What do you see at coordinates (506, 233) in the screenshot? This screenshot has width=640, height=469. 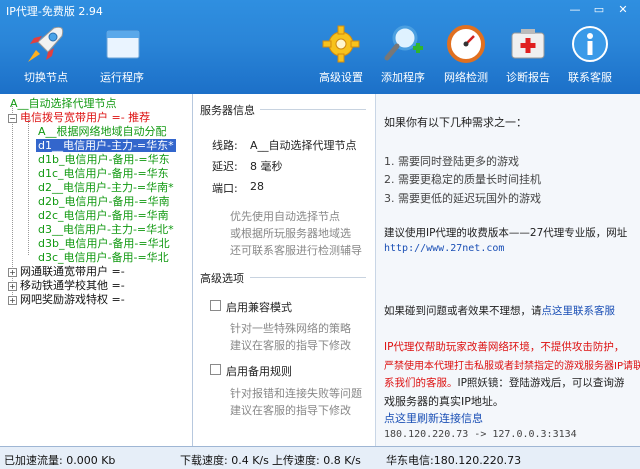 I see `suggest-text: 建议使用IP代理的收费版本——27代理专业版，网址` at bounding box center [506, 233].